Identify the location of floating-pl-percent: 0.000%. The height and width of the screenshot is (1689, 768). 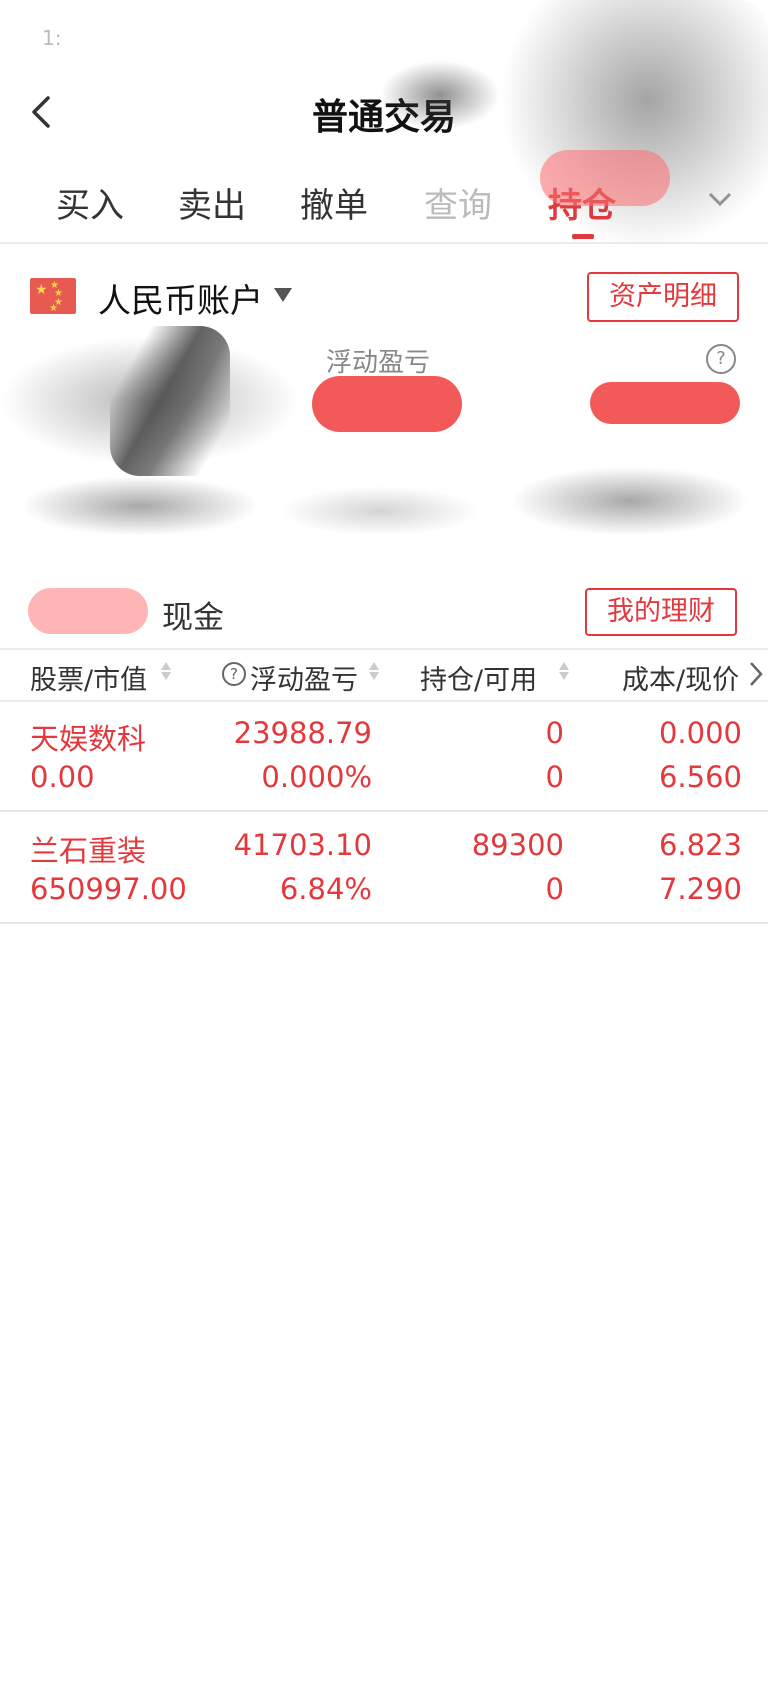
(316, 777).